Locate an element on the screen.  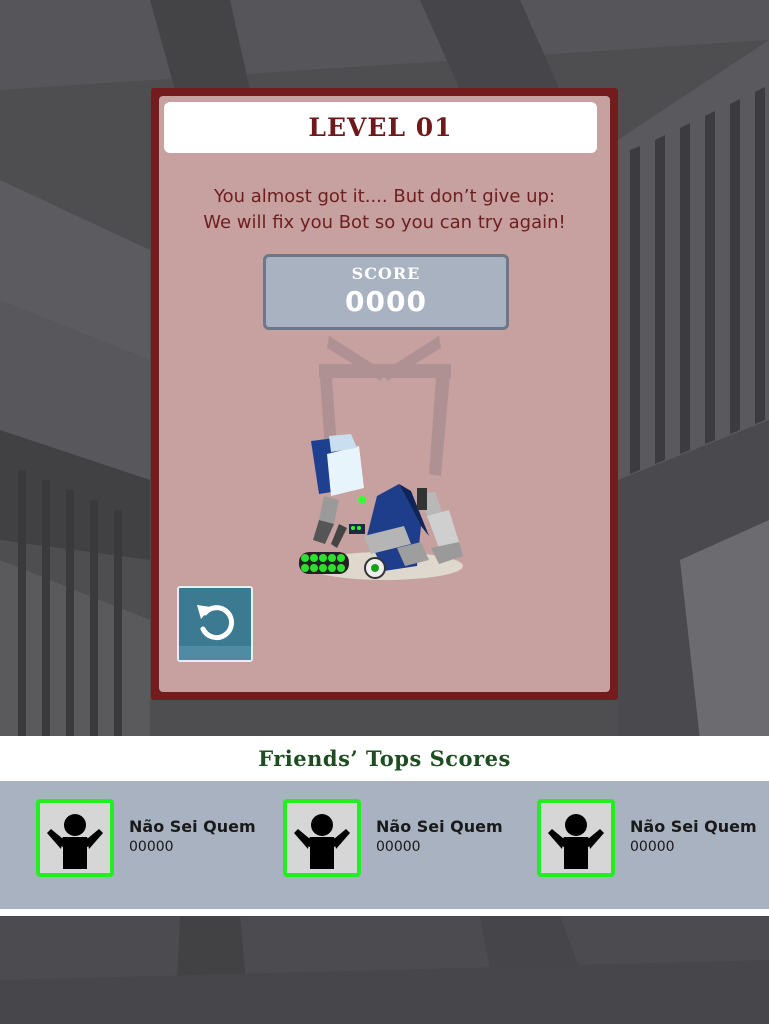
friends-scores-header: Friends’ Tops Scores is located at coordinates (384, 758).